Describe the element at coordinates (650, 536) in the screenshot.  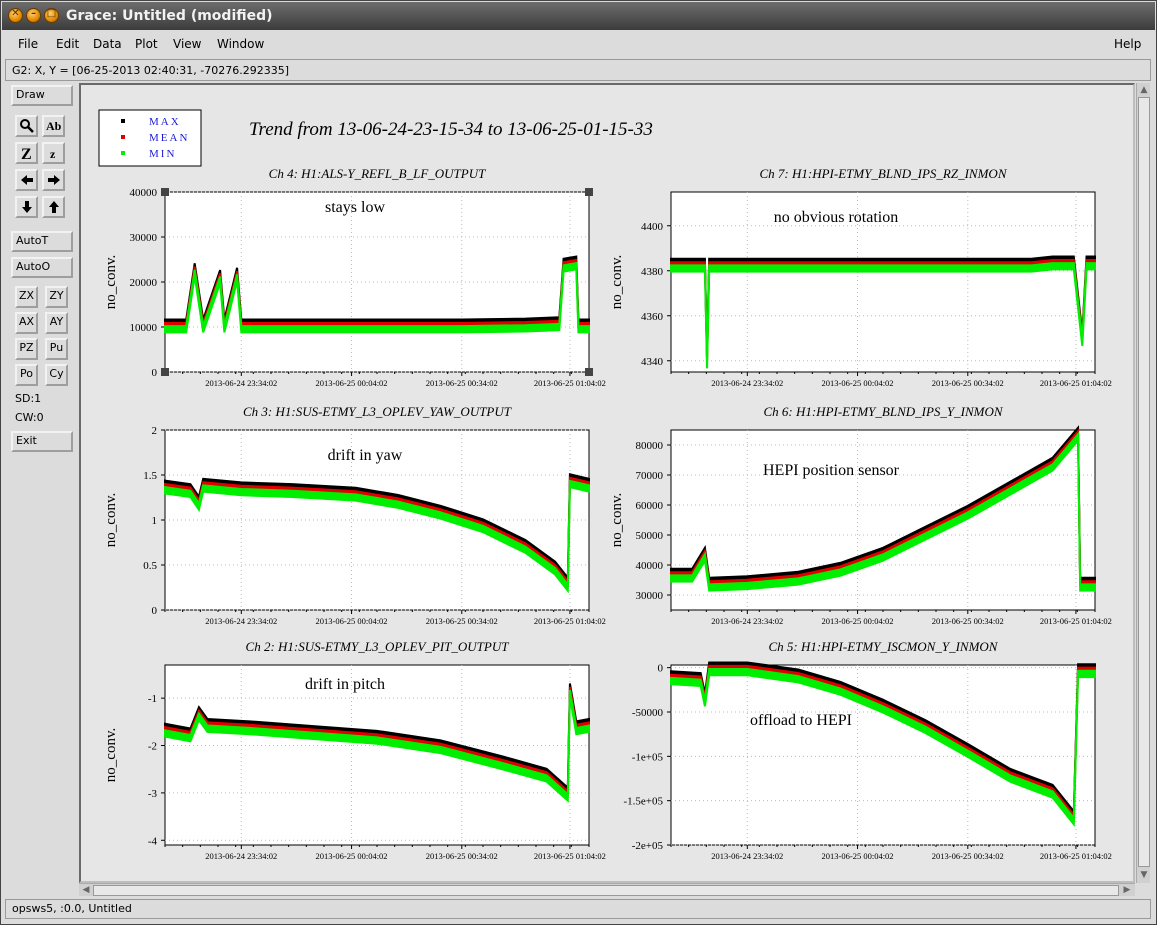
I see `y-tick-label: 50000` at that location.